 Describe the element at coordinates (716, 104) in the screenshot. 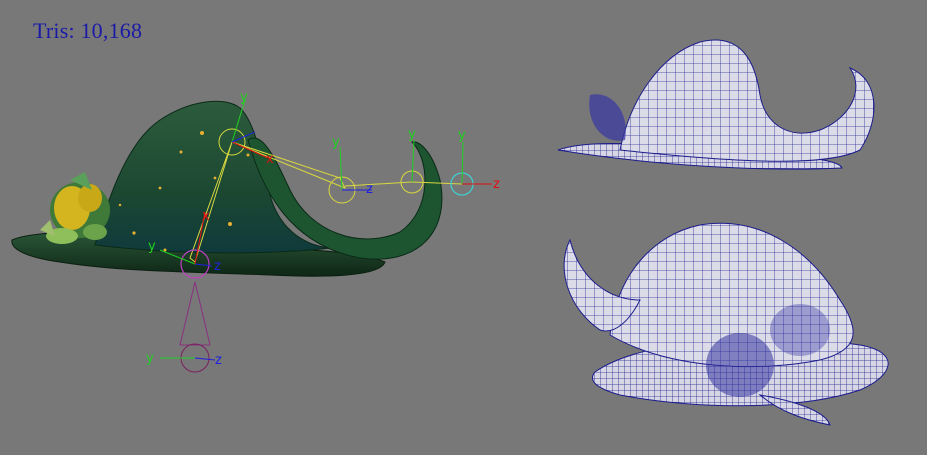

I see `wireframe-hat-side-view` at that location.